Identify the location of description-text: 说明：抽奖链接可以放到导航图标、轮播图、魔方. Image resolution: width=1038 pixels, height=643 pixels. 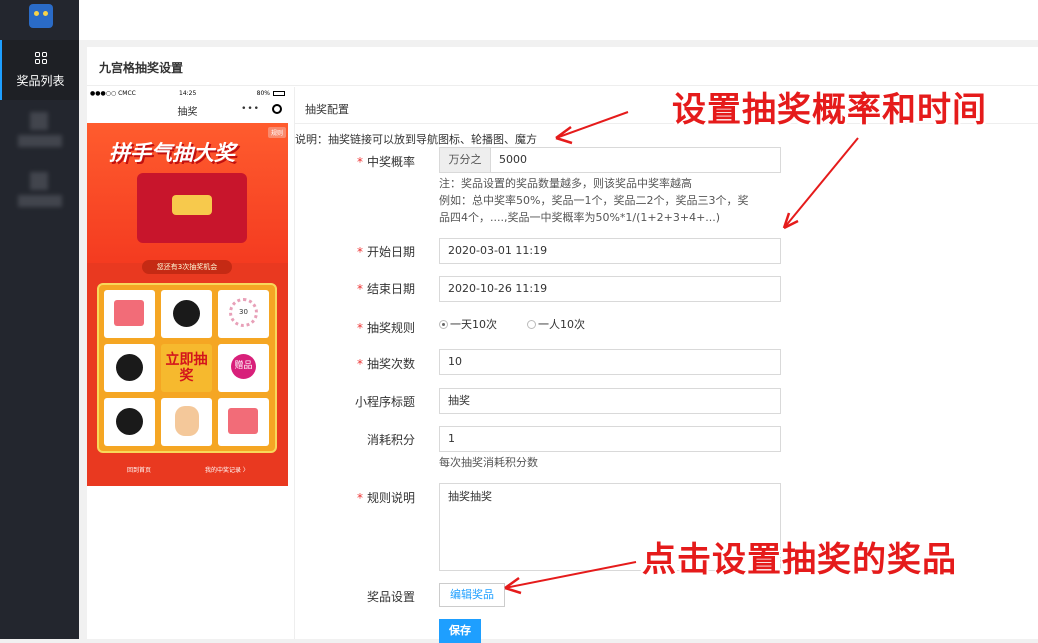
(416, 139).